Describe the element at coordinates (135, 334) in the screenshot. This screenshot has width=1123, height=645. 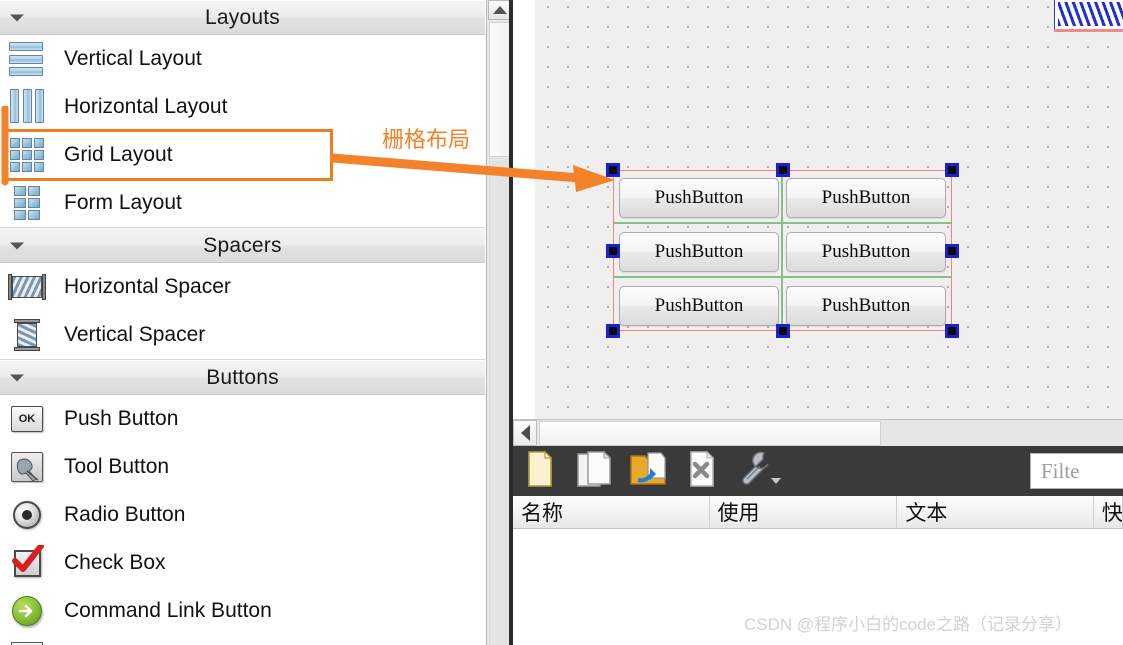
I see `widget-item-label: Vertical Spacer` at that location.